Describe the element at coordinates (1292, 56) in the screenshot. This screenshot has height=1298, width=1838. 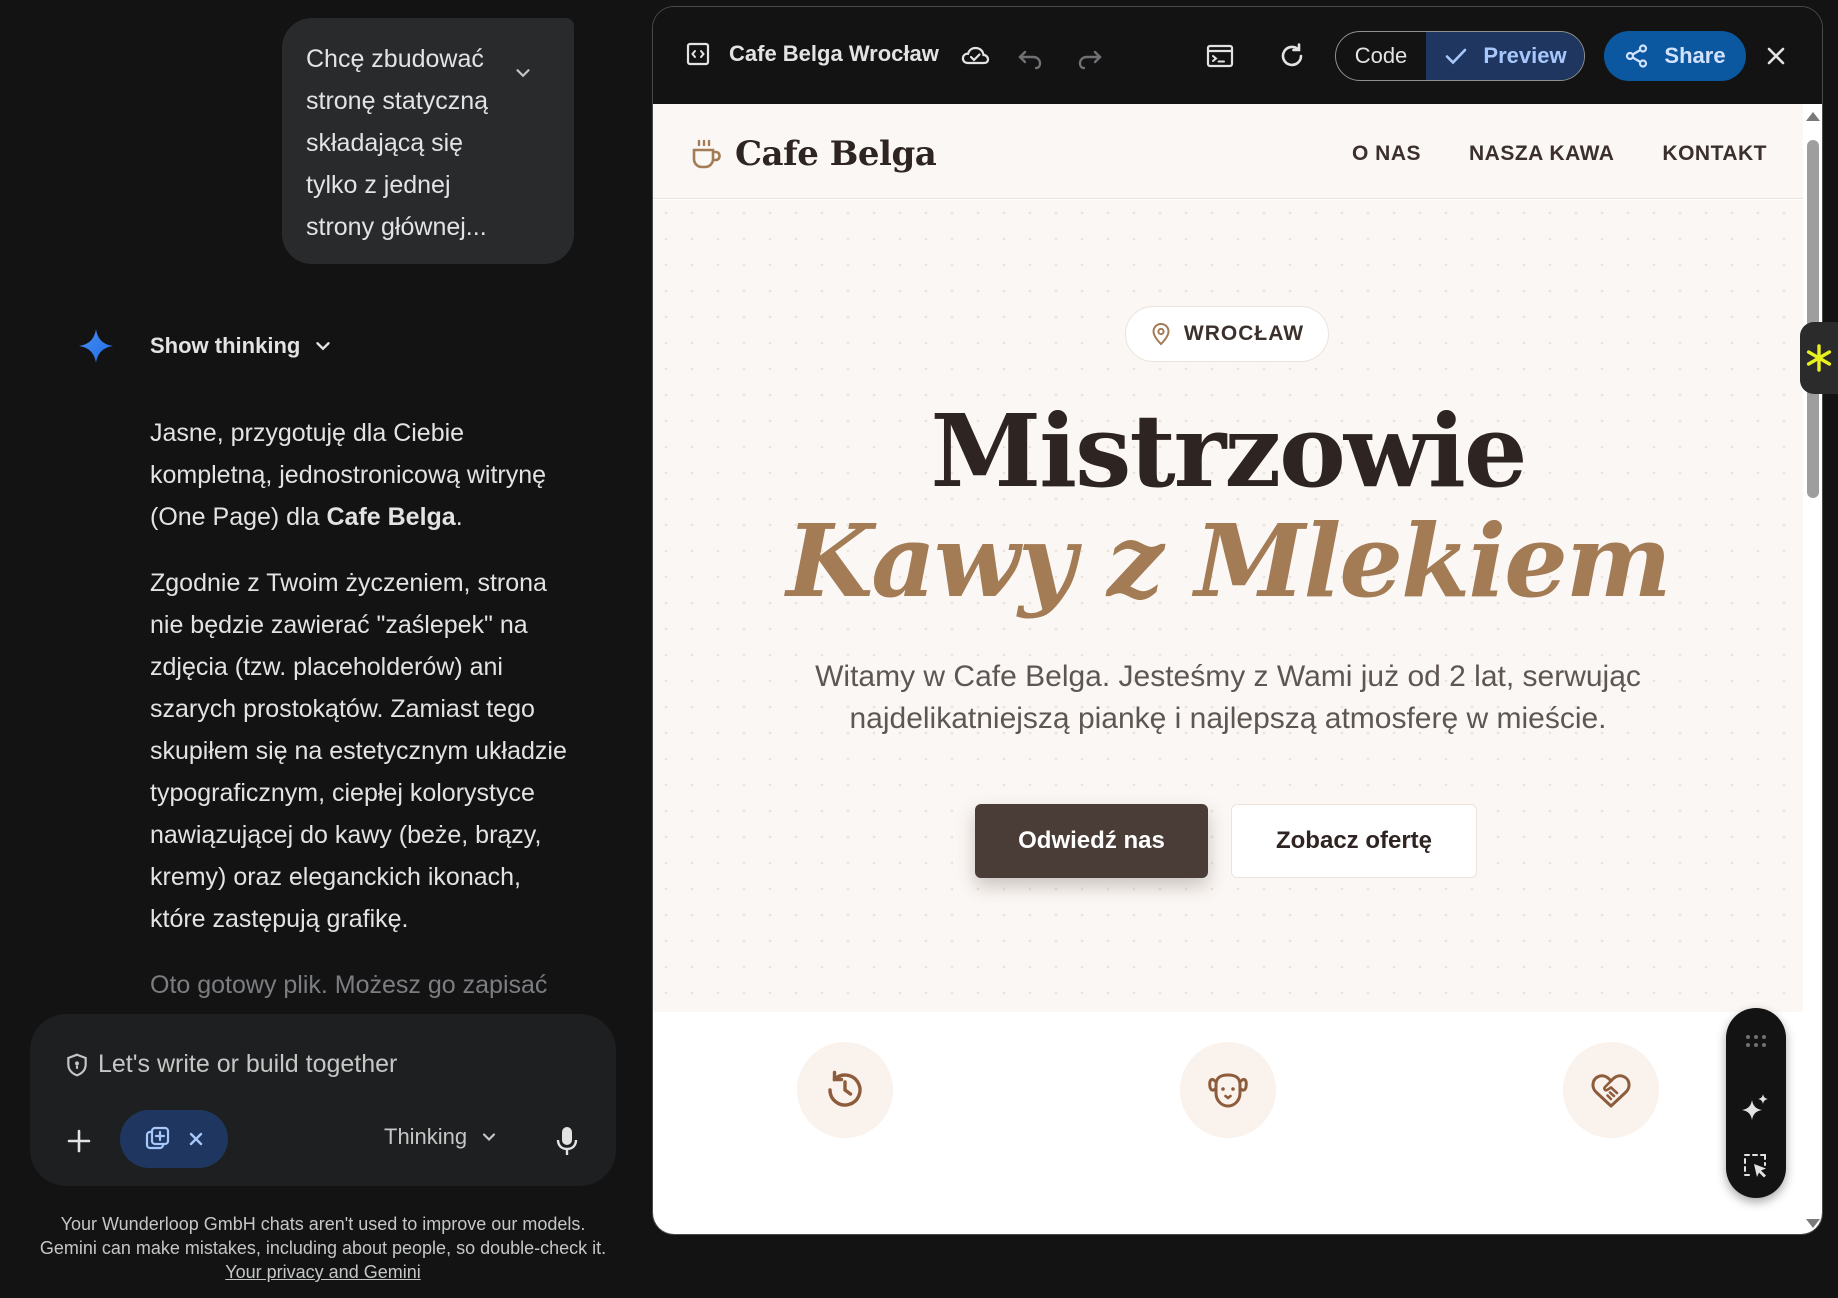
I see `refresh-icon` at that location.